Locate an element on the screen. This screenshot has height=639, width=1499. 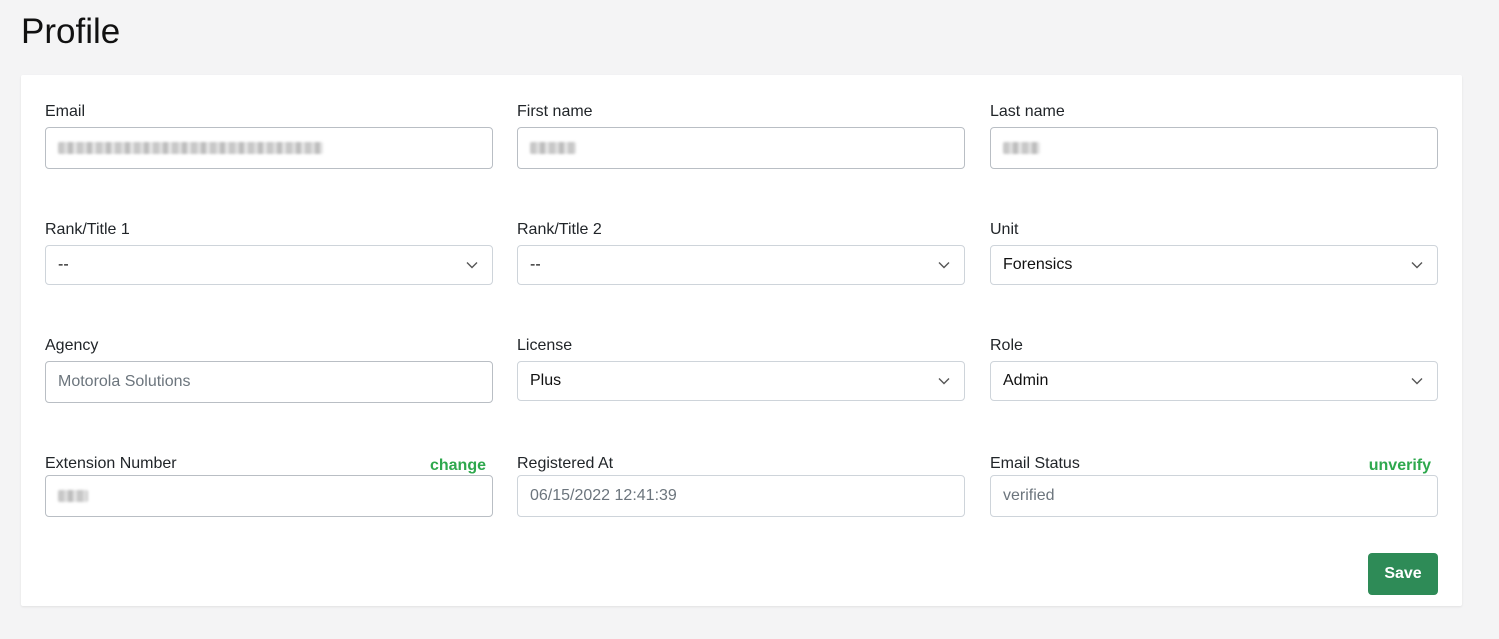
redacted-extension-value is located at coordinates (73, 496).